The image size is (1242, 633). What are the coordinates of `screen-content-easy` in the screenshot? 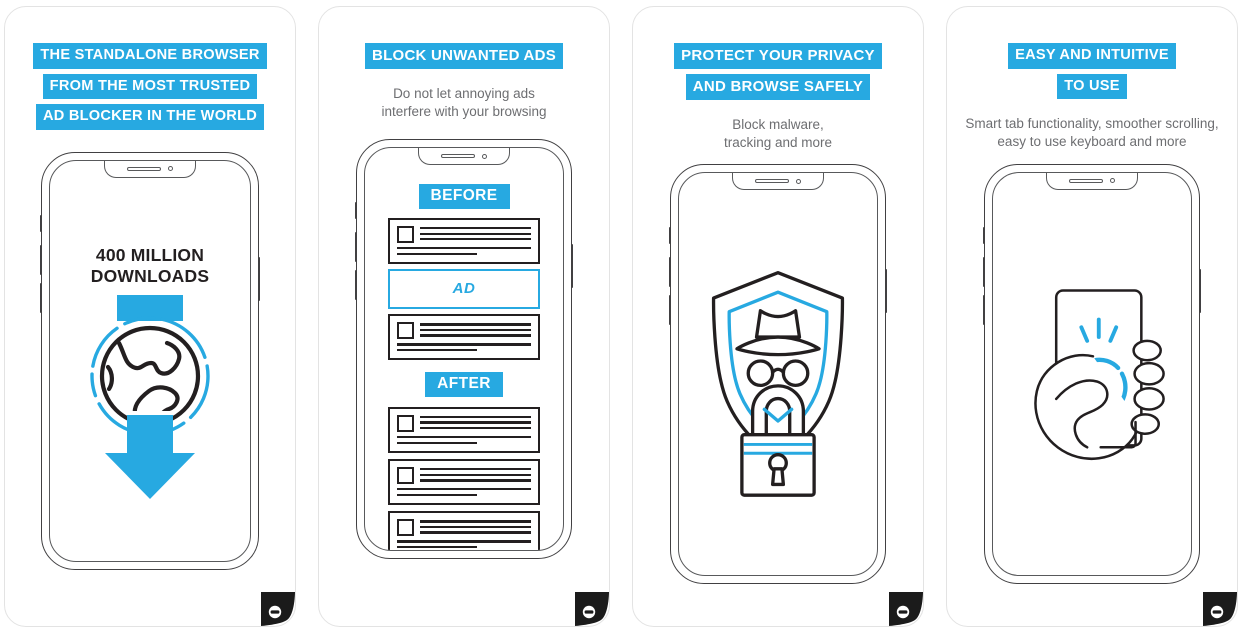 It's located at (1092, 374).